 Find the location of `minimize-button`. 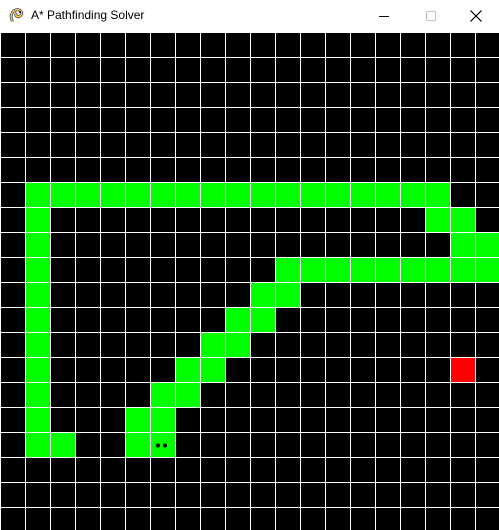

minimize-button is located at coordinates (384, 16).